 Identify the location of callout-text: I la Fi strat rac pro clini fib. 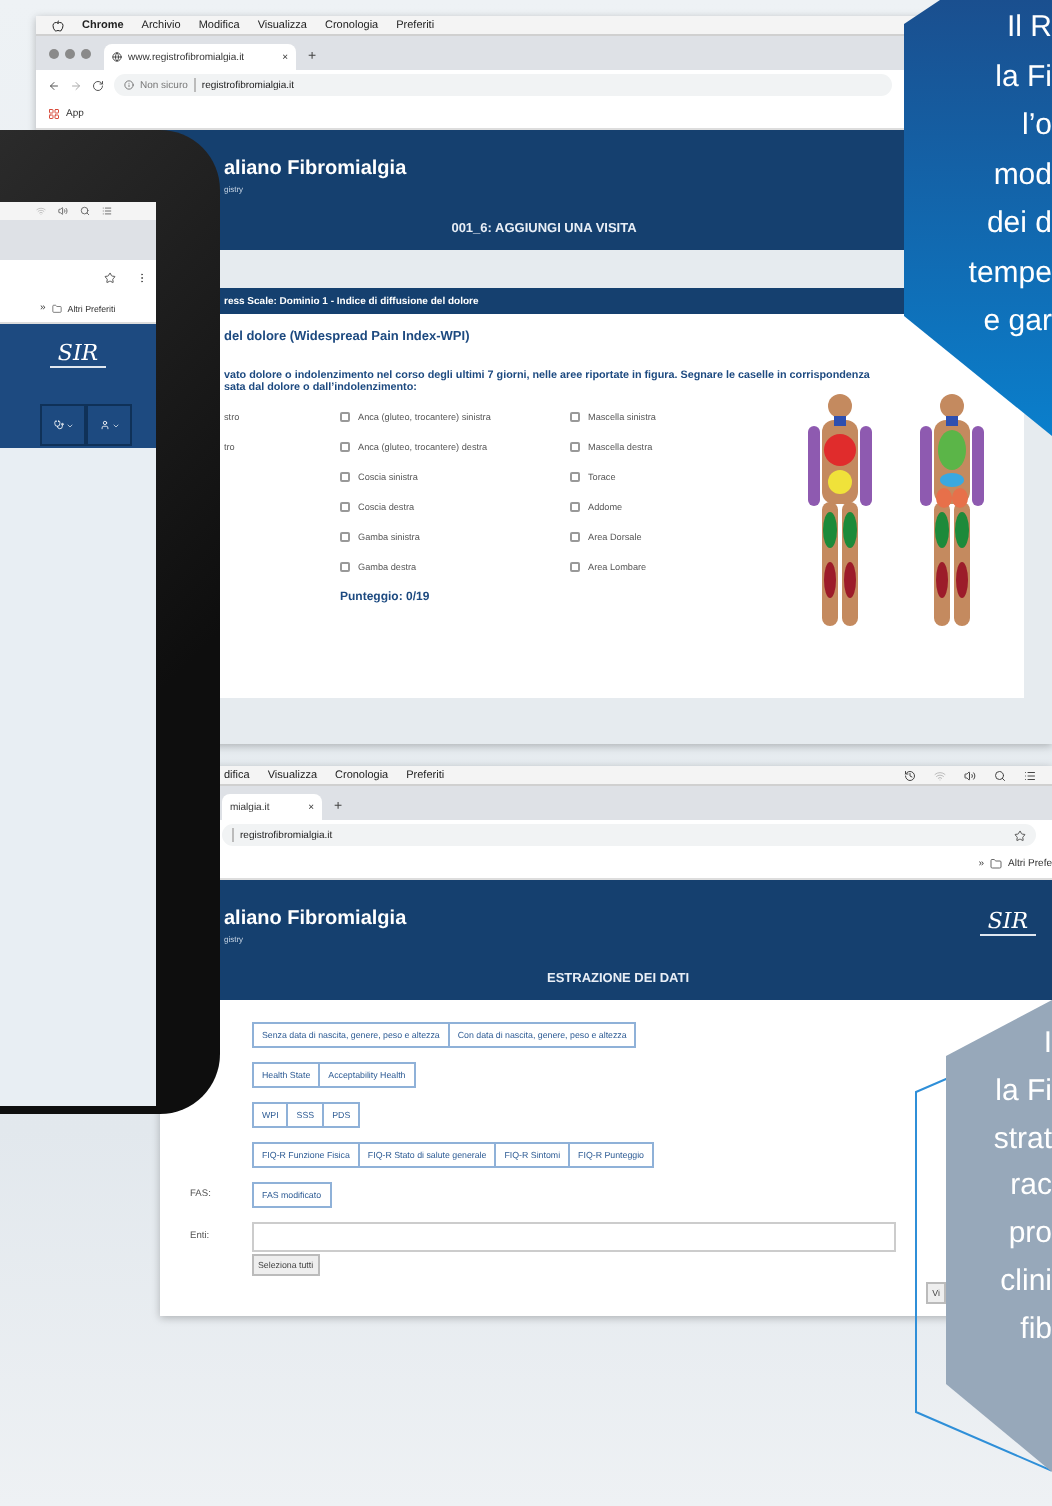
(1021, 1187).